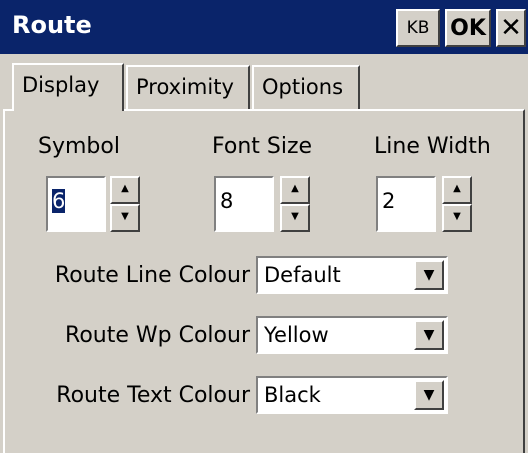  I want to click on line-width-input: 2, so click(406, 204).